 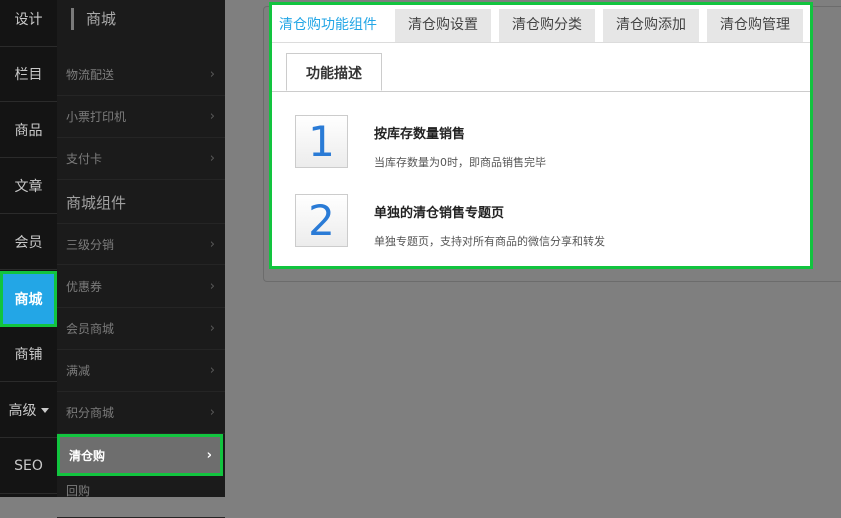 I want to click on rail-item-label: 商城, so click(x=28, y=300).